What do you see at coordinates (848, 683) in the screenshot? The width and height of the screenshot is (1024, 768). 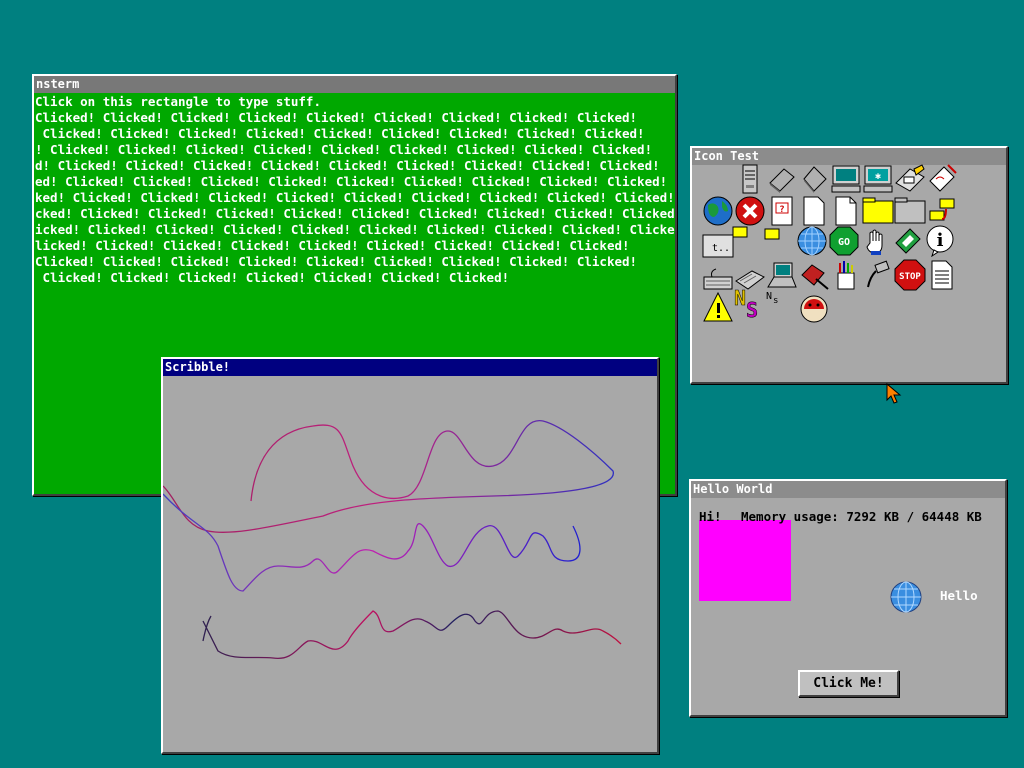 I see `click-me-button: Click Me!` at bounding box center [848, 683].